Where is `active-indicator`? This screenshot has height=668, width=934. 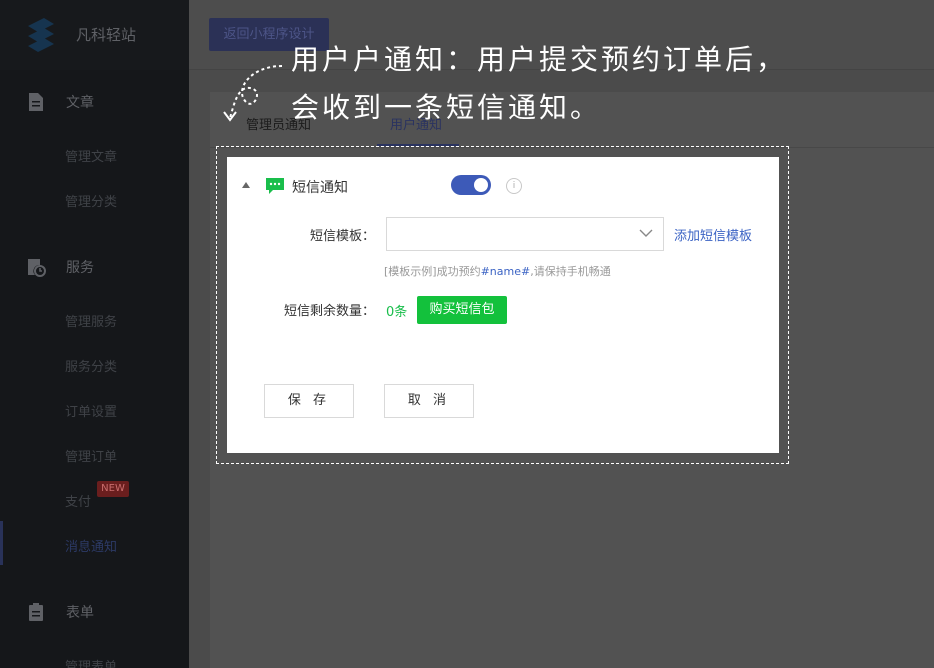 active-indicator is located at coordinates (1, 543).